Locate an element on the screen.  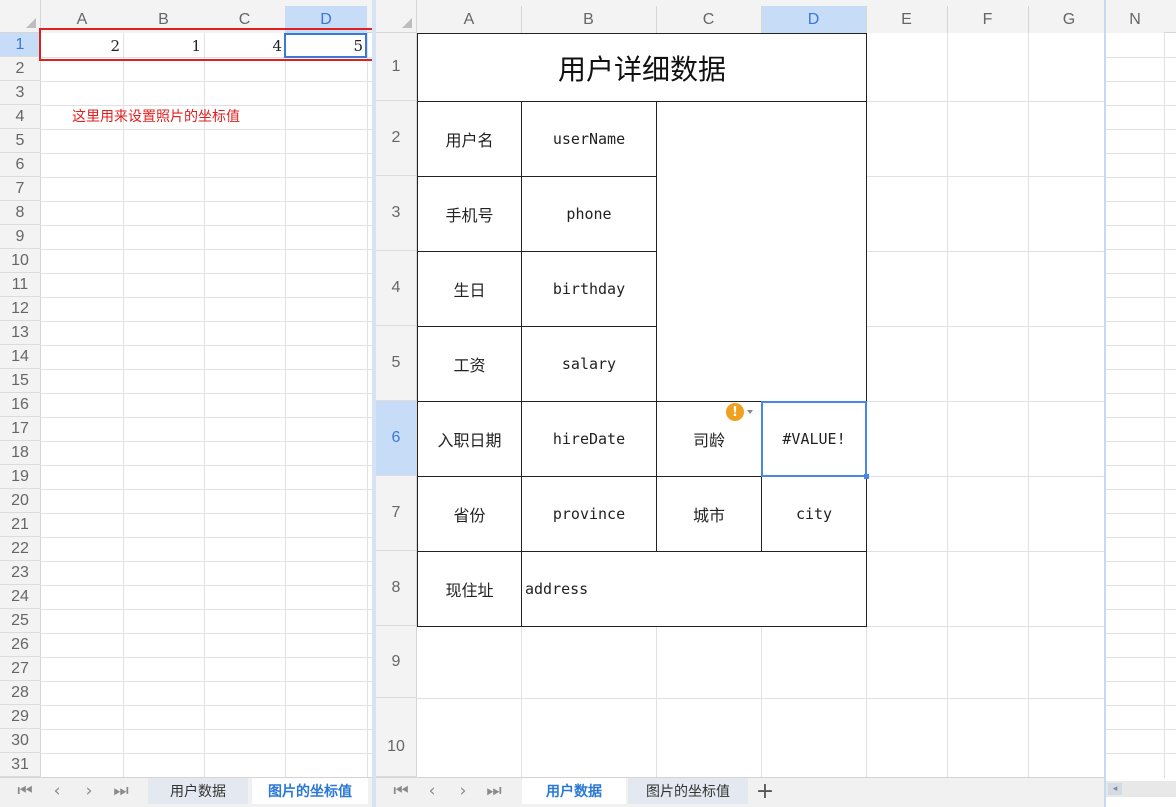
row-header-18: 18 is located at coordinates (20, 453).